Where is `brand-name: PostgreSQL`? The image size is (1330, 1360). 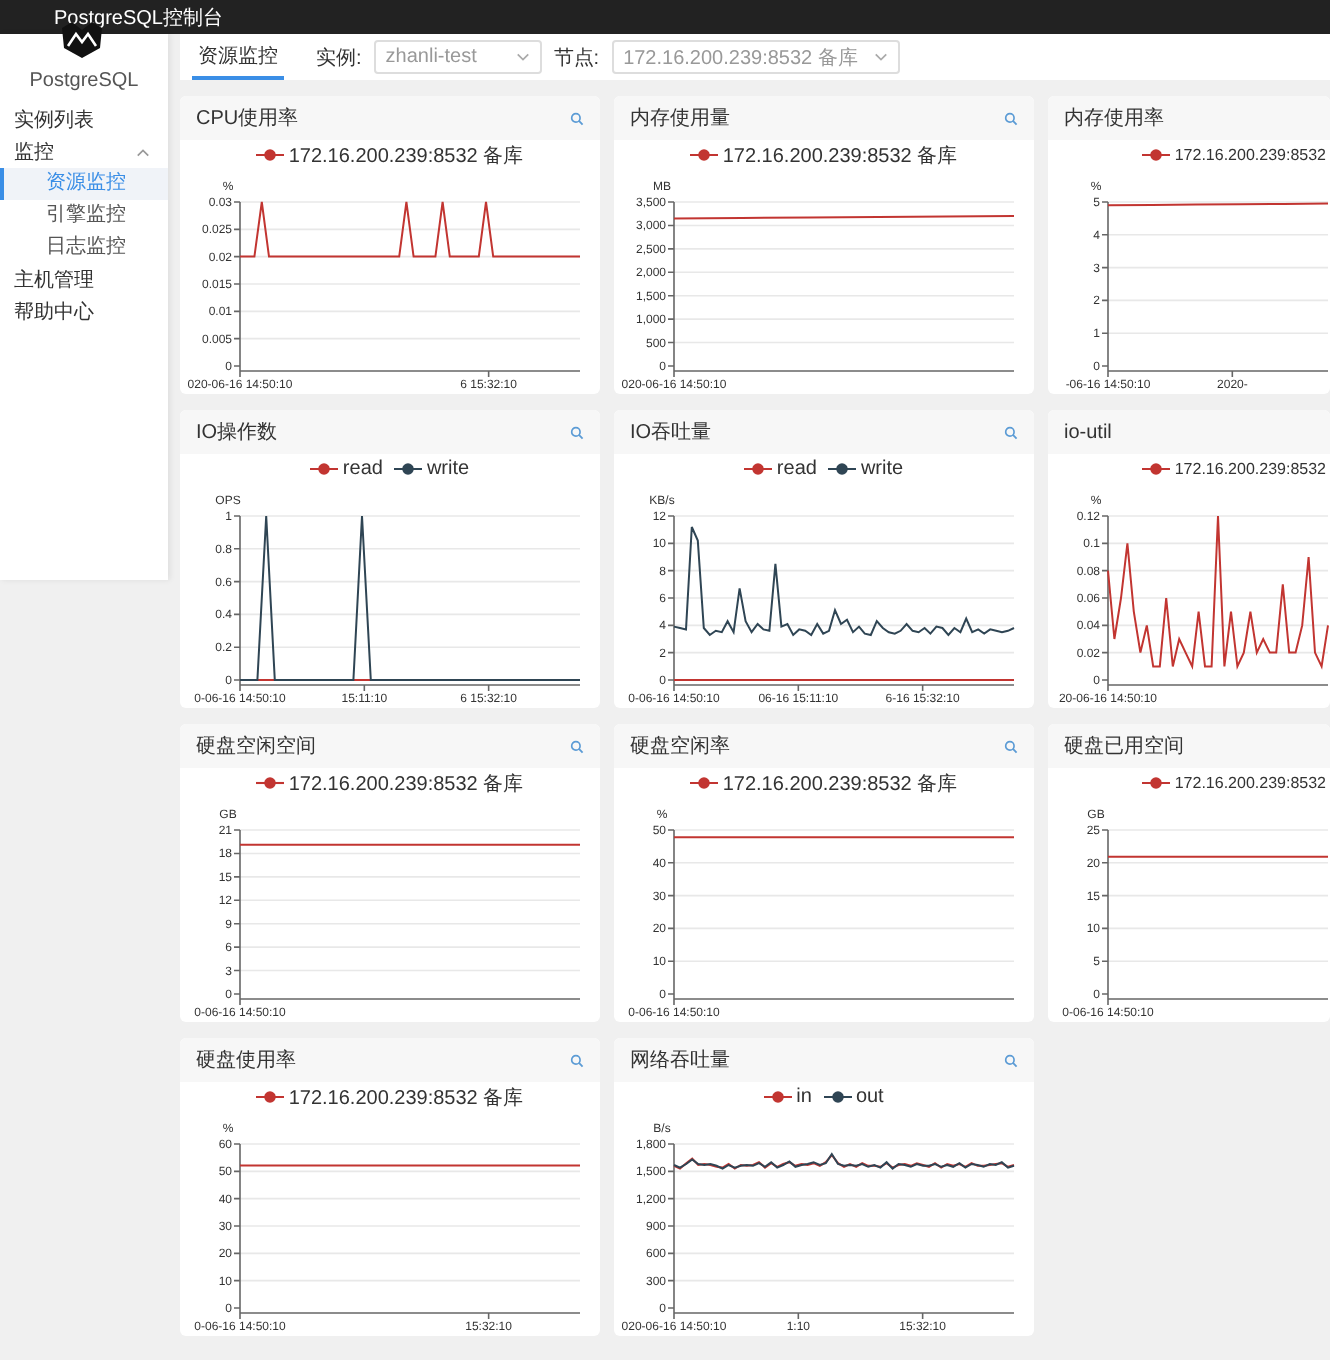
brand-name: PostgreSQL is located at coordinates (84, 81).